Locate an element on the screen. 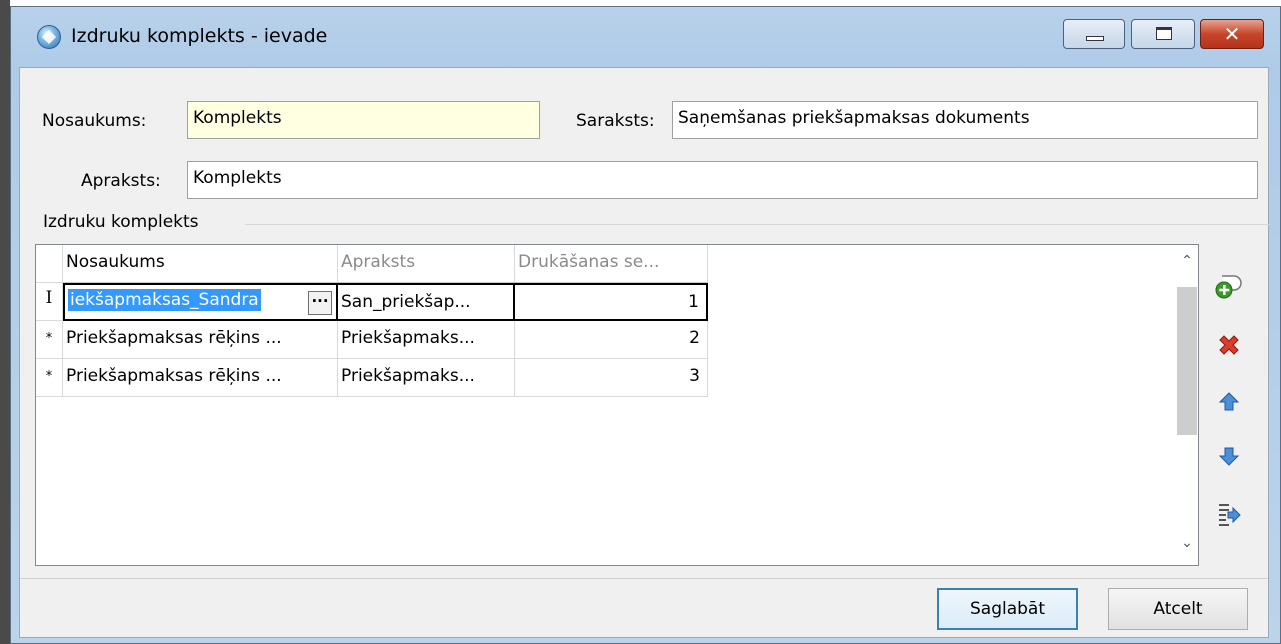  close-button: ✕ is located at coordinates (1232, 34).